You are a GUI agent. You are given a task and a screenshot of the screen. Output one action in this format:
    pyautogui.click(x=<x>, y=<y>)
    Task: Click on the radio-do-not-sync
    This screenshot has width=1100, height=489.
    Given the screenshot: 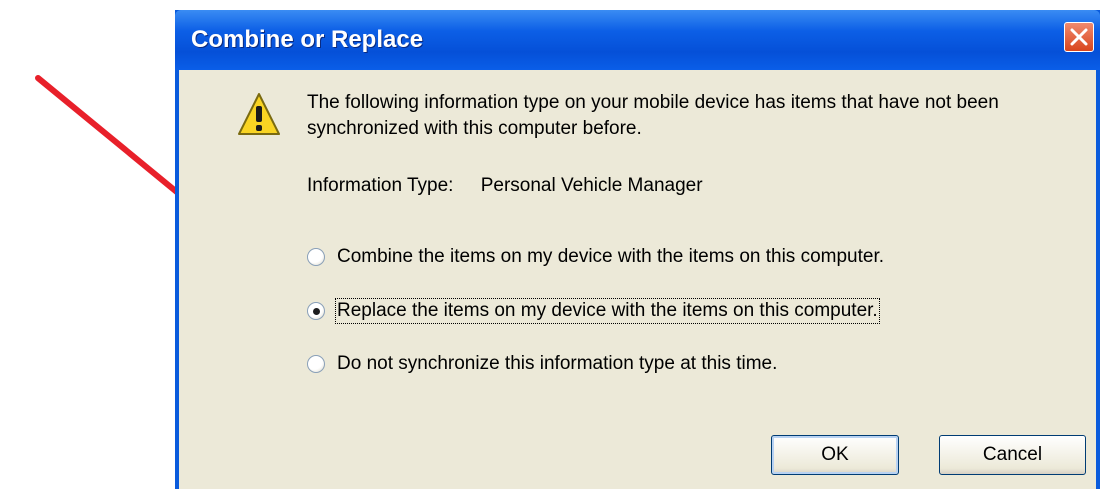 What is the action you would take?
    pyautogui.click(x=316, y=364)
    